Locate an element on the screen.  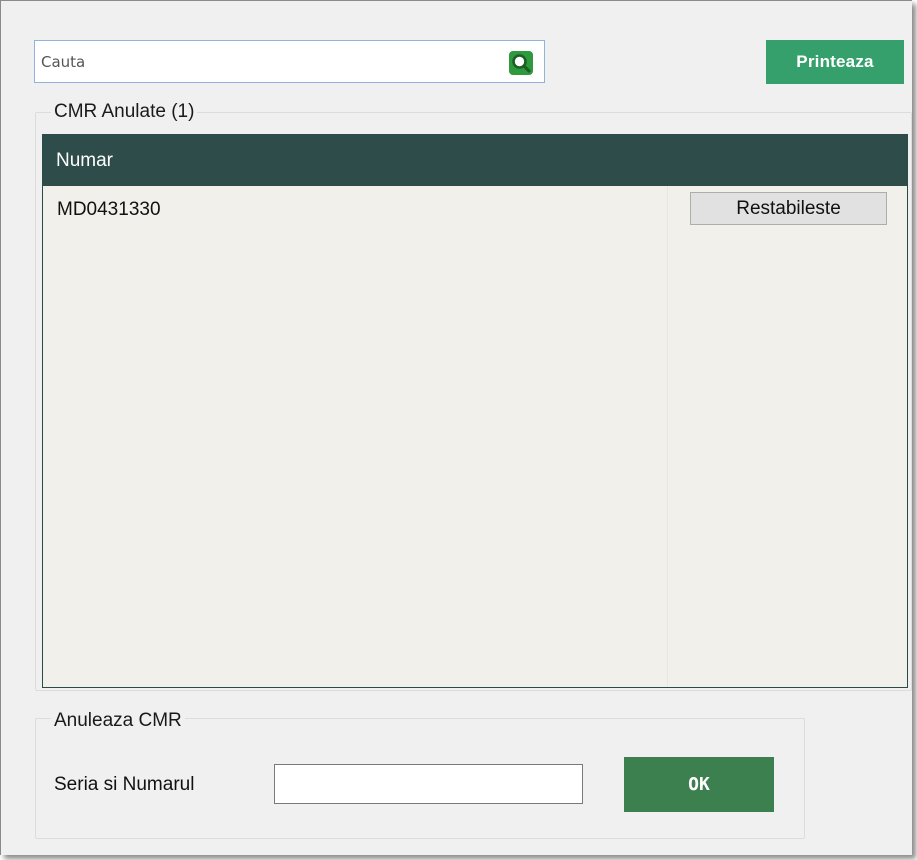
restore-button: Restabileste is located at coordinates (788, 208).